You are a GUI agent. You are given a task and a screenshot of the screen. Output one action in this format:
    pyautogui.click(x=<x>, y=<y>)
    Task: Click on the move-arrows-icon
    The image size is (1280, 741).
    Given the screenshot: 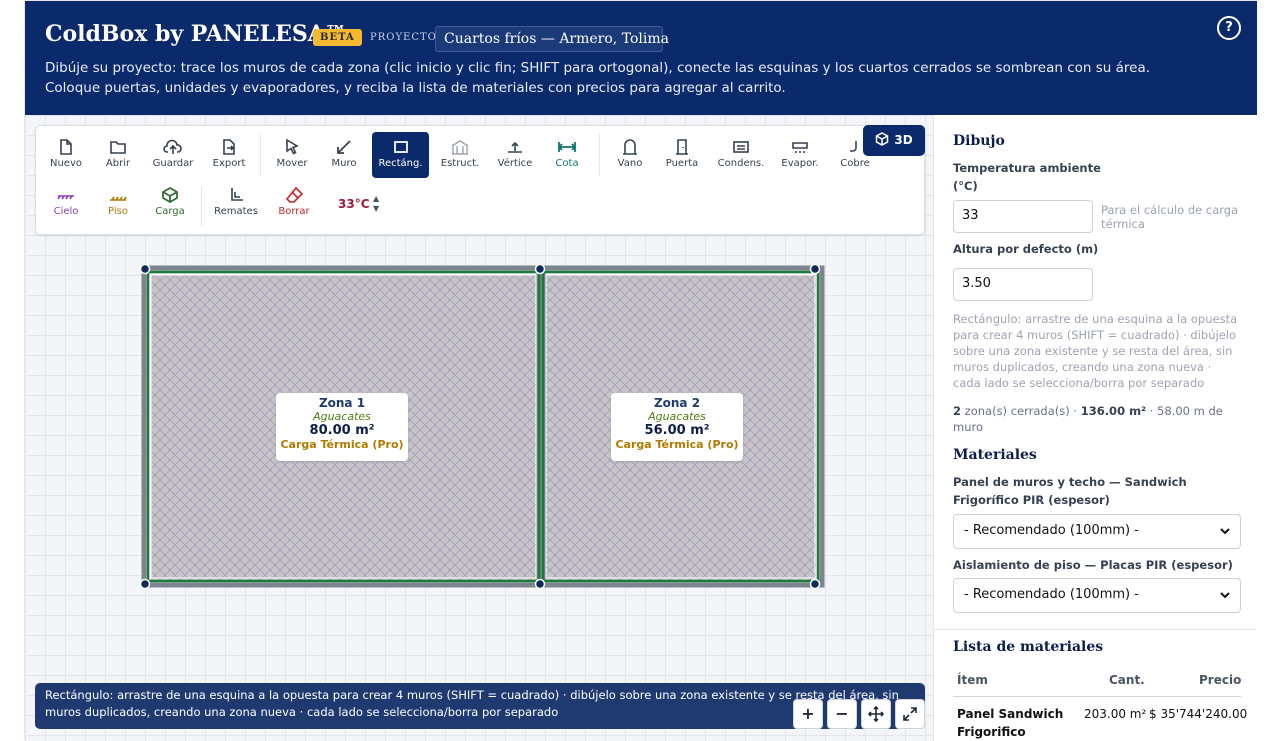 What is the action you would take?
    pyautogui.click(x=876, y=714)
    